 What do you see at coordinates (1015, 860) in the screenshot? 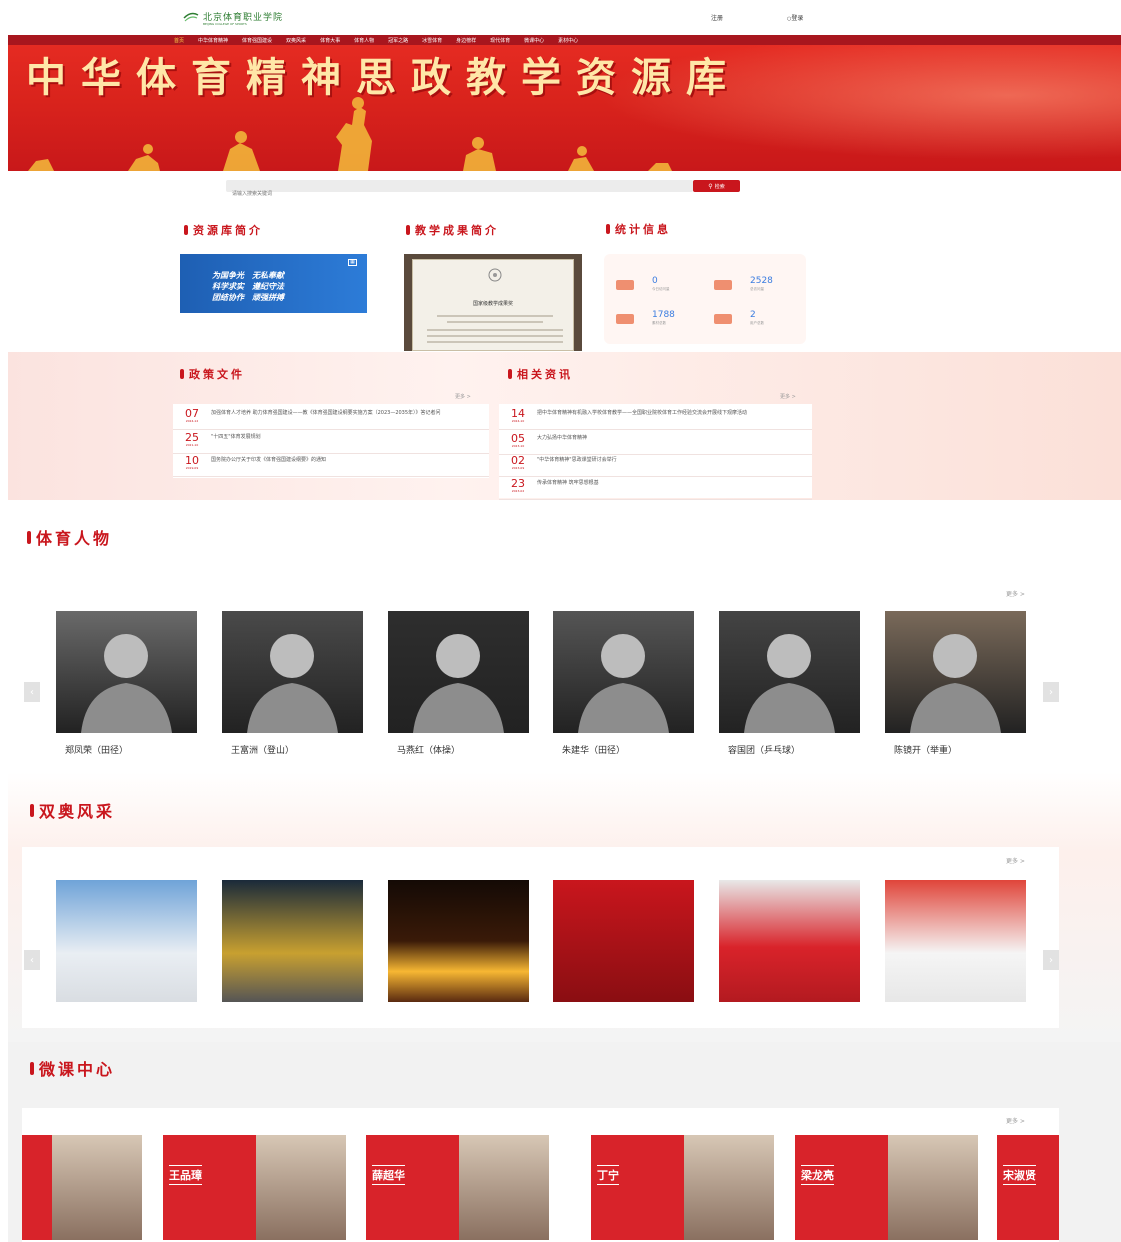
I see `olympics-more-link: 更多 >` at bounding box center [1015, 860].